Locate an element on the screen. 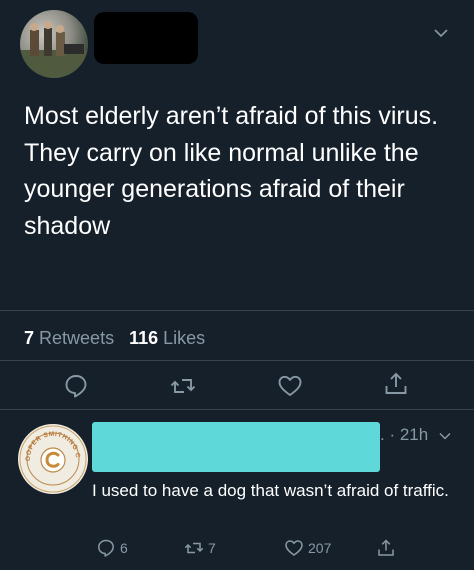 Image resolution: width=474 pixels, height=570 pixels. likes-label: Likes is located at coordinates (184, 338).